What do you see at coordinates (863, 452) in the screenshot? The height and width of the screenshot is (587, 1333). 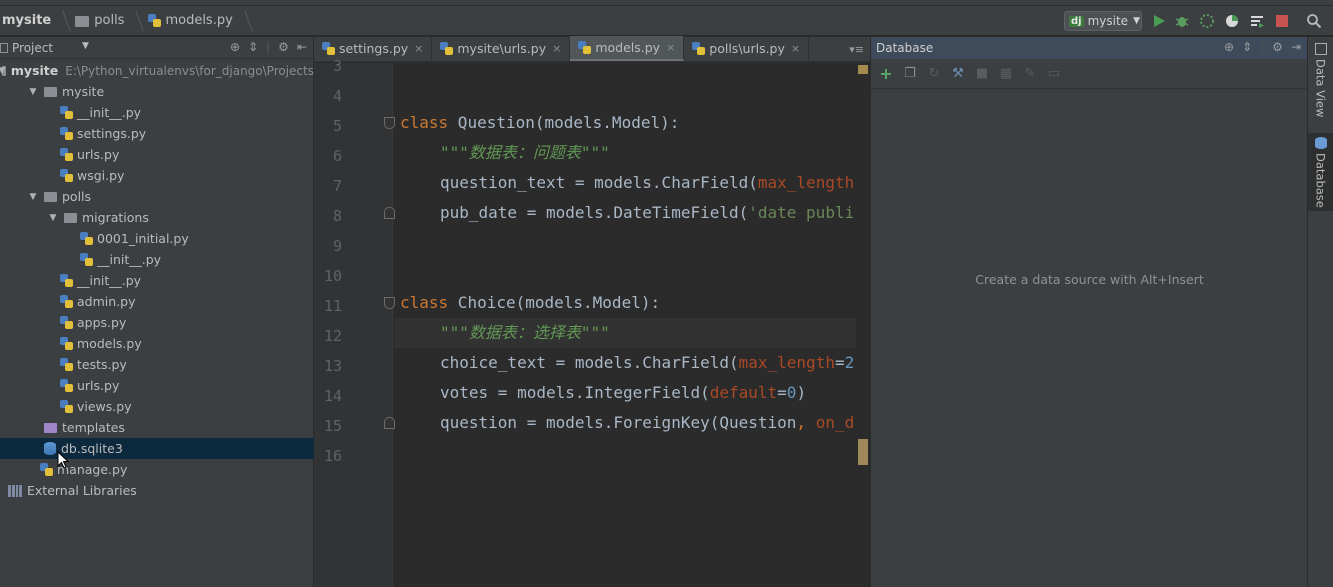 I see `scroll-thumb` at bounding box center [863, 452].